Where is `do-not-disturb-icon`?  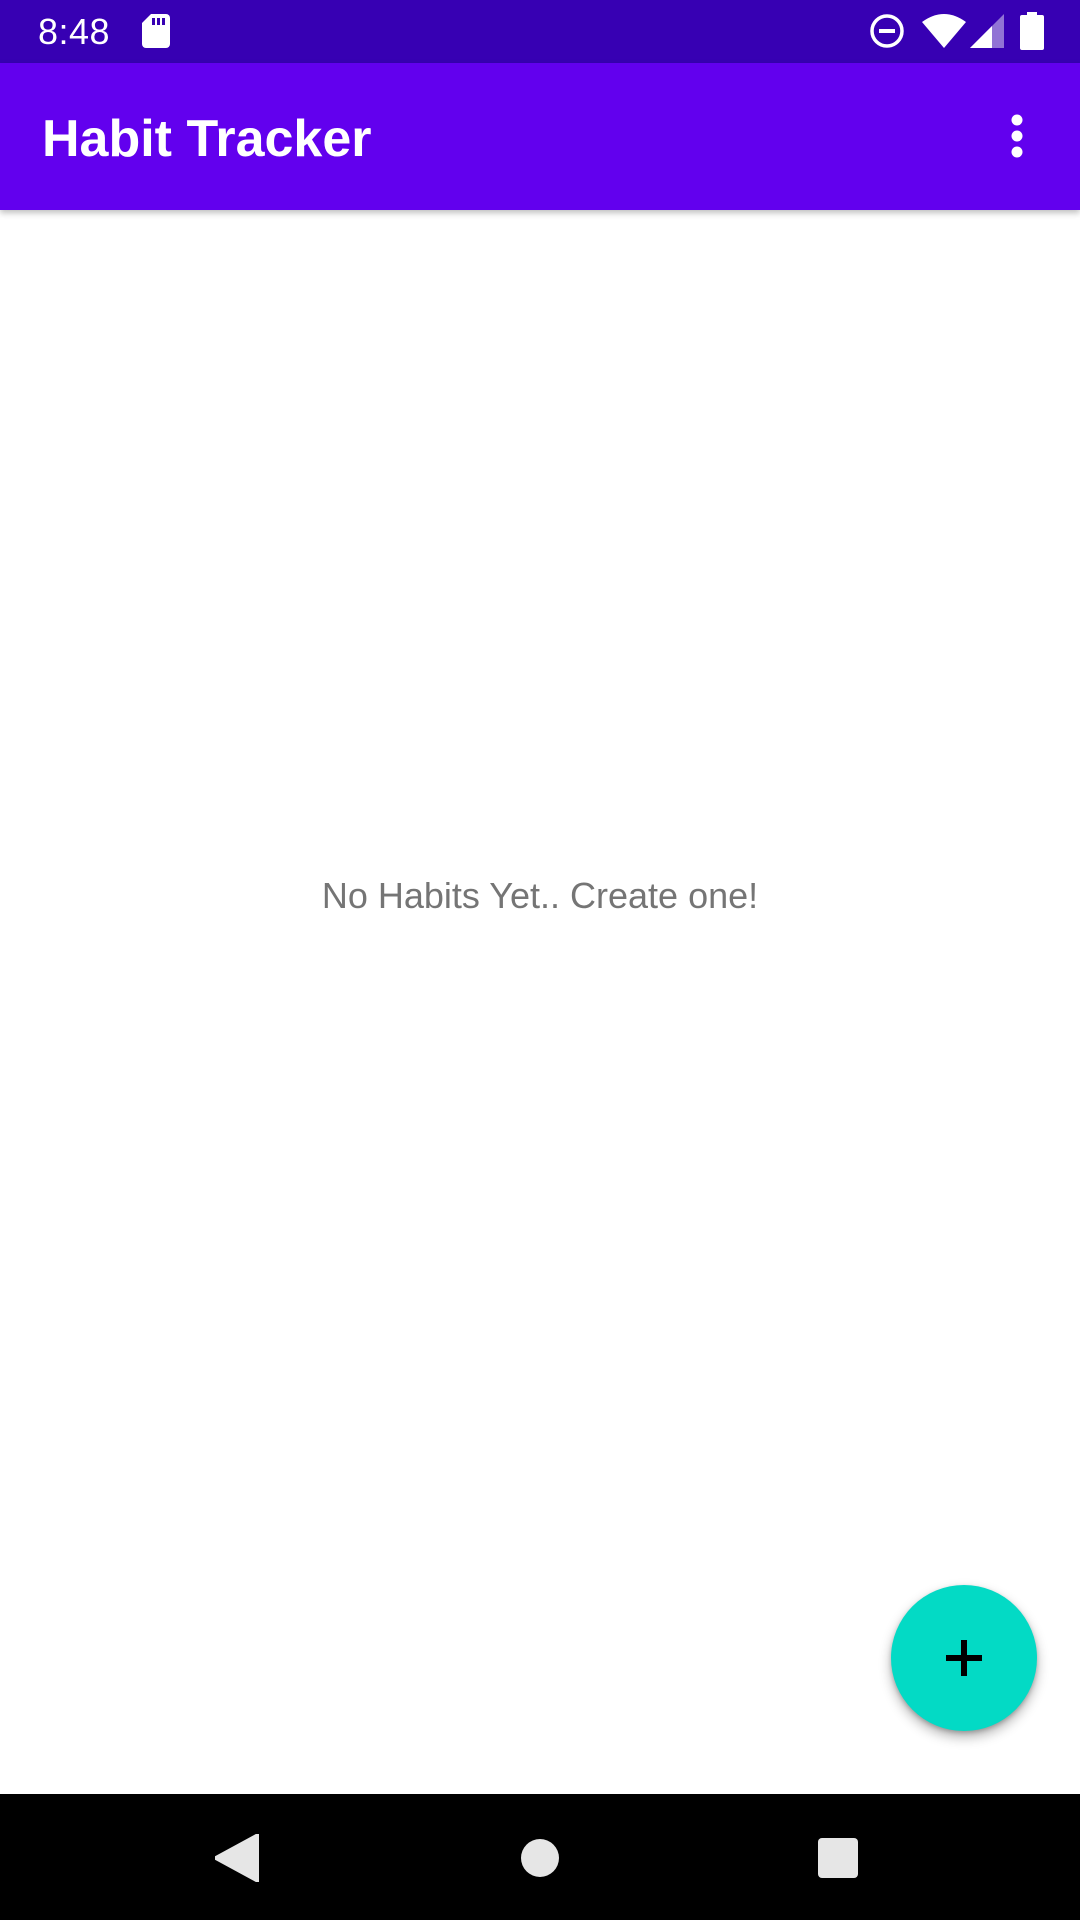 do-not-disturb-icon is located at coordinates (887, 31).